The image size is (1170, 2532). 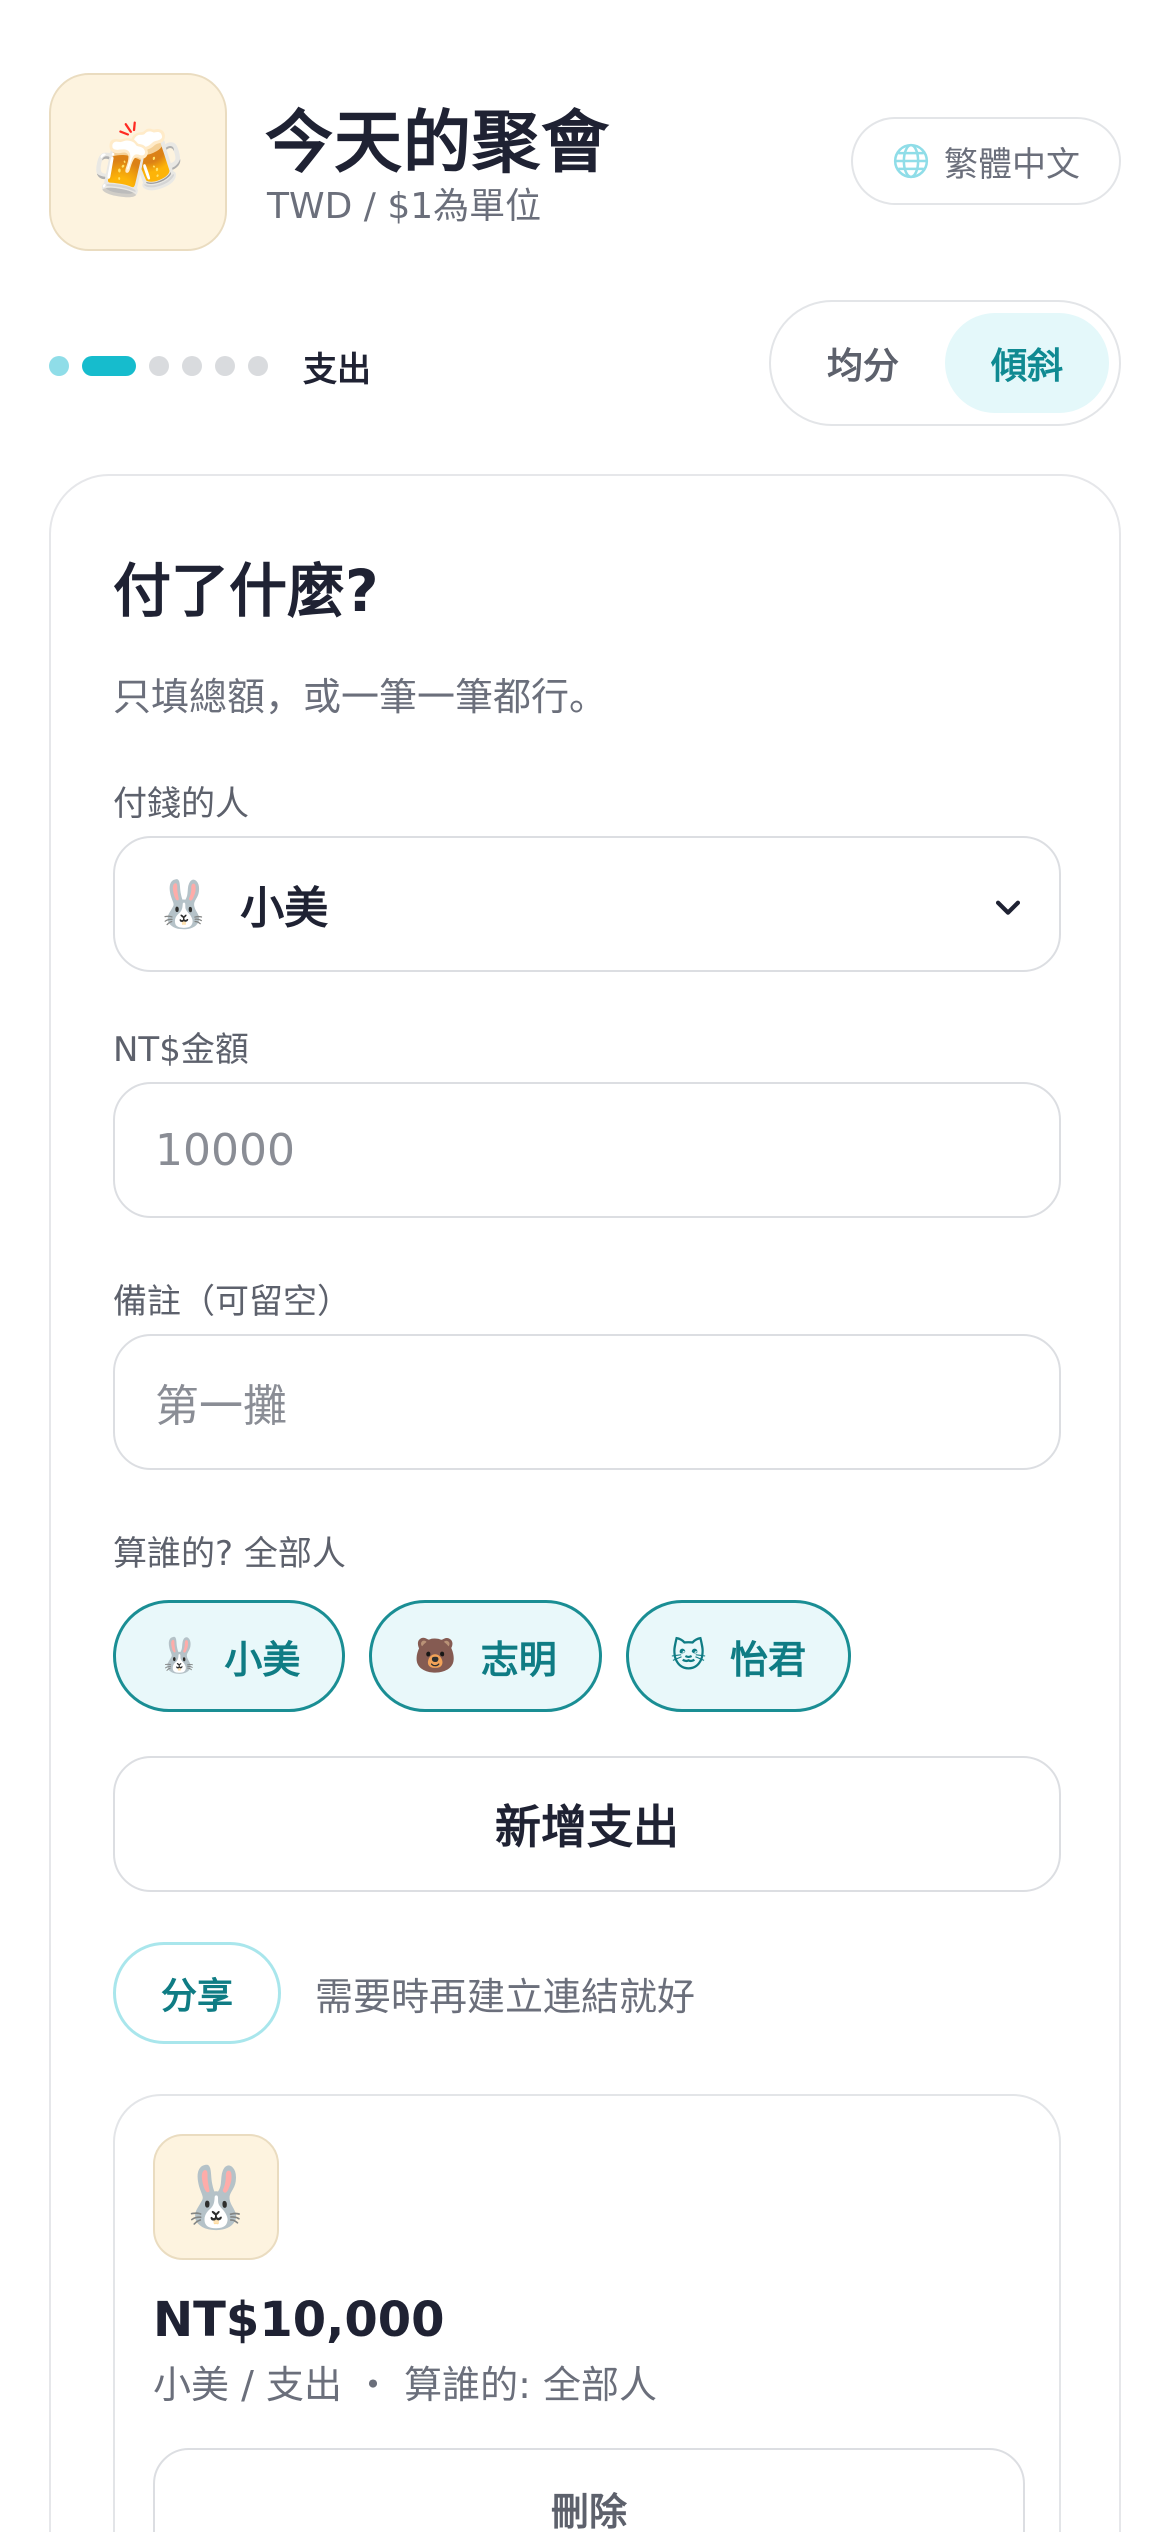 What do you see at coordinates (299, 2320) in the screenshot?
I see `expense-amount: NT$10,000` at bounding box center [299, 2320].